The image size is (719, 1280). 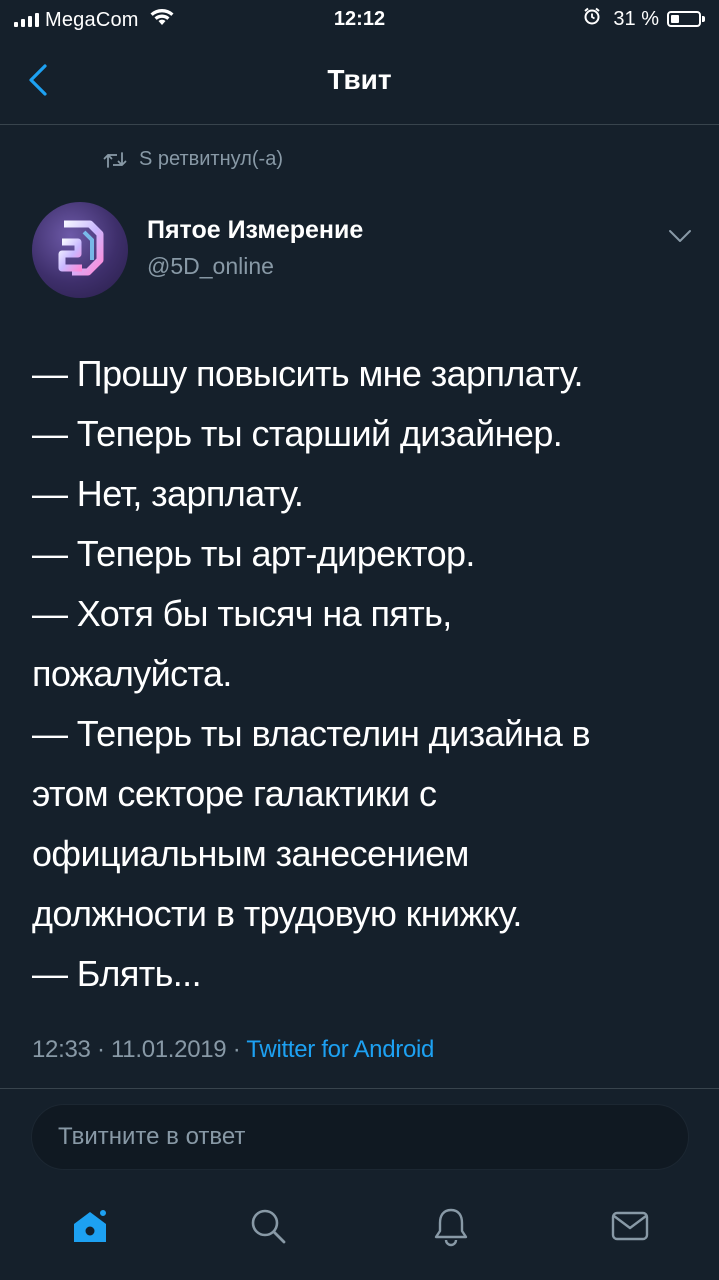 What do you see at coordinates (211, 159) in the screenshot?
I see `retweeted-by-text: S ретвитнул(-а)` at bounding box center [211, 159].